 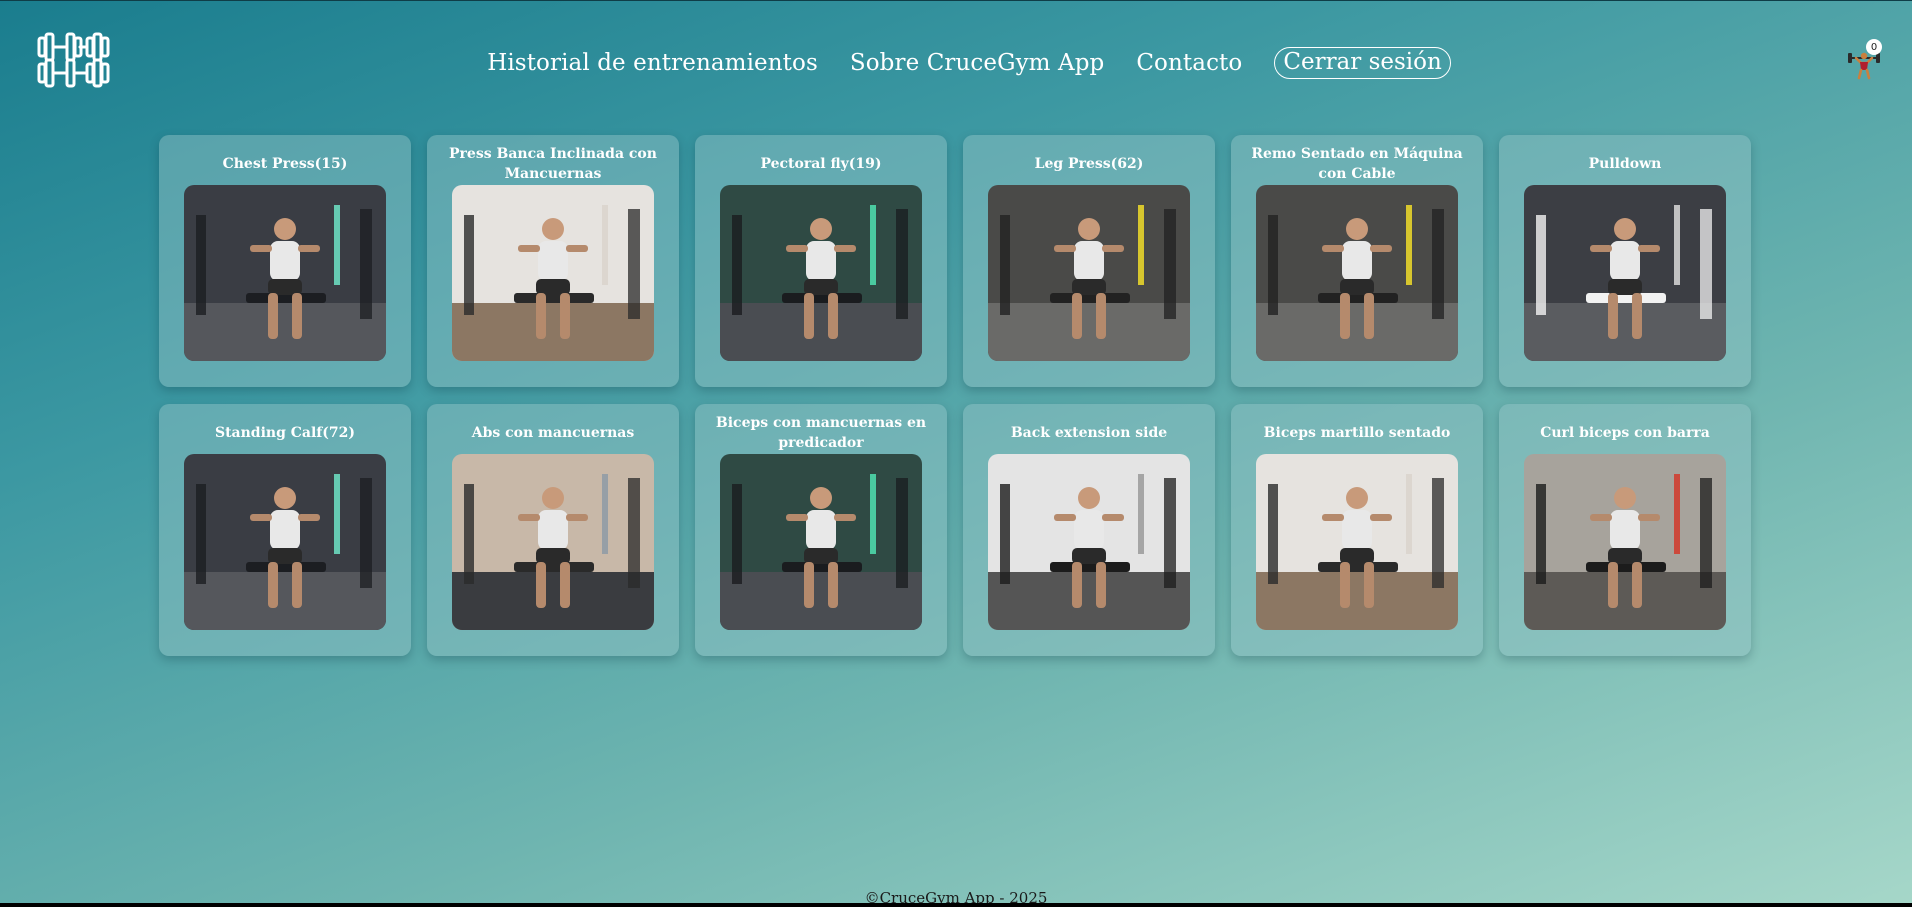 What do you see at coordinates (285, 164) in the screenshot?
I see `exercise-title: Chest Press(15)` at bounding box center [285, 164].